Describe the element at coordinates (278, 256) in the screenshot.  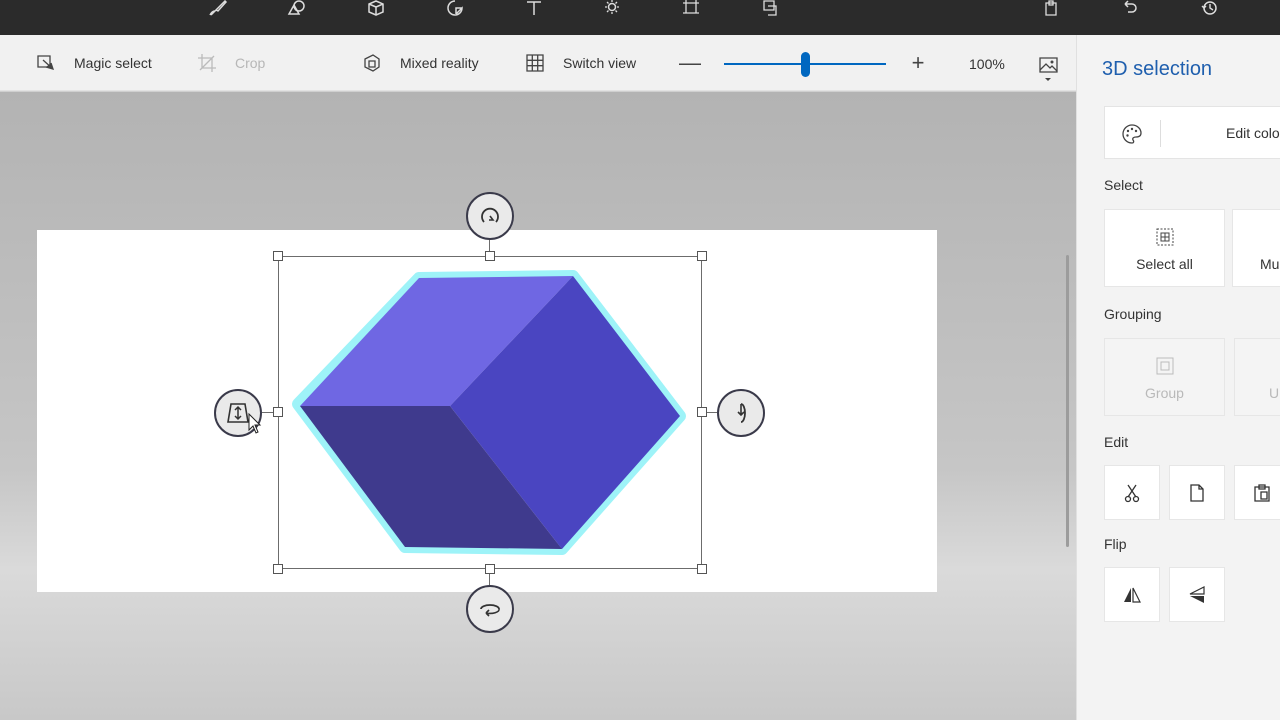
I see `resize-handle-top-left` at that location.